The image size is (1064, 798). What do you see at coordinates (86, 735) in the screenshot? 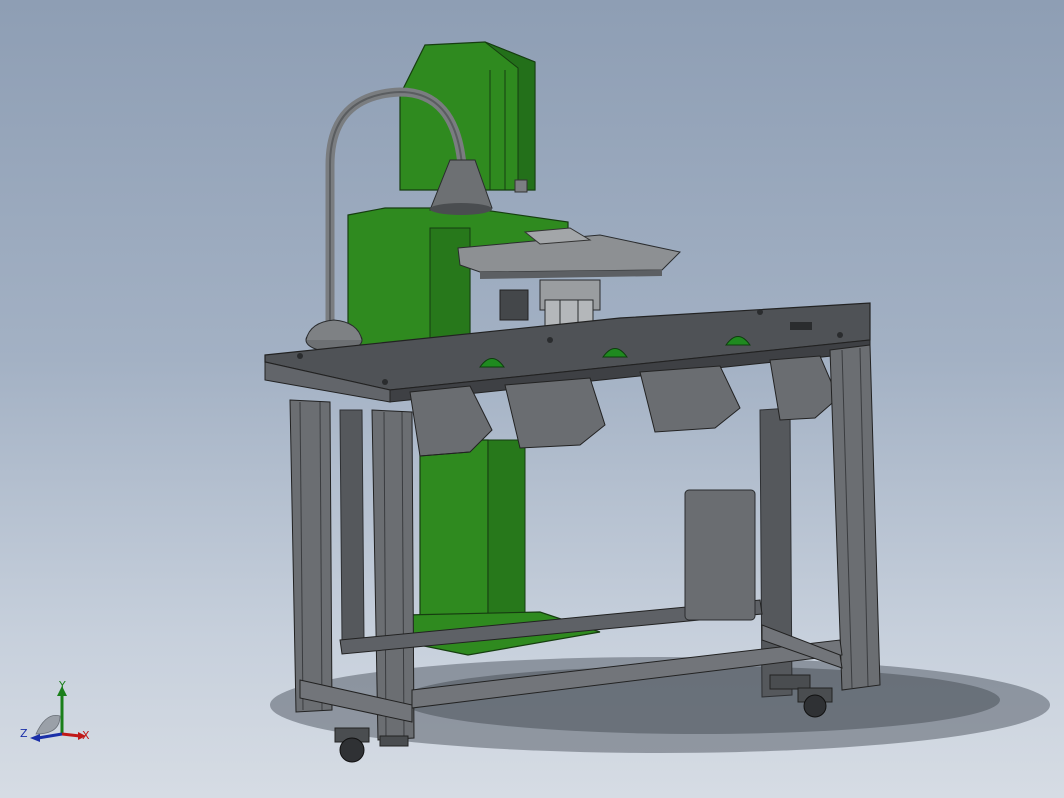
I see `triad-x-label: X` at bounding box center [86, 735].